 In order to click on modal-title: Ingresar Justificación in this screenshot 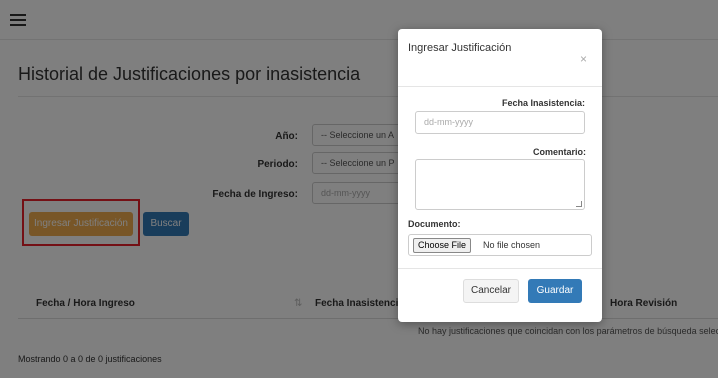, I will do `click(460, 48)`.